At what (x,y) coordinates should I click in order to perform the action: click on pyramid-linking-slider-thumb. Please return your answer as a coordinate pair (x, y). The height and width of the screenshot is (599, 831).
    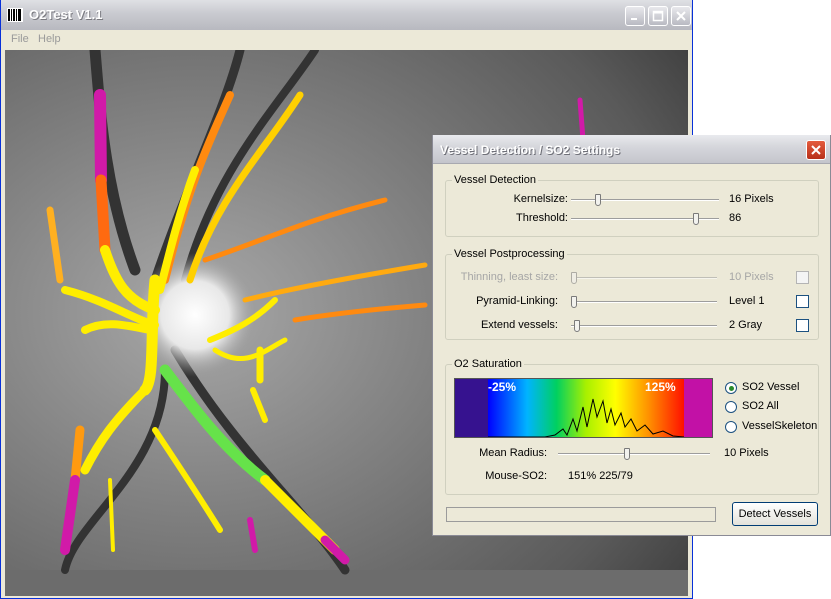
    Looking at the image, I should click on (574, 302).